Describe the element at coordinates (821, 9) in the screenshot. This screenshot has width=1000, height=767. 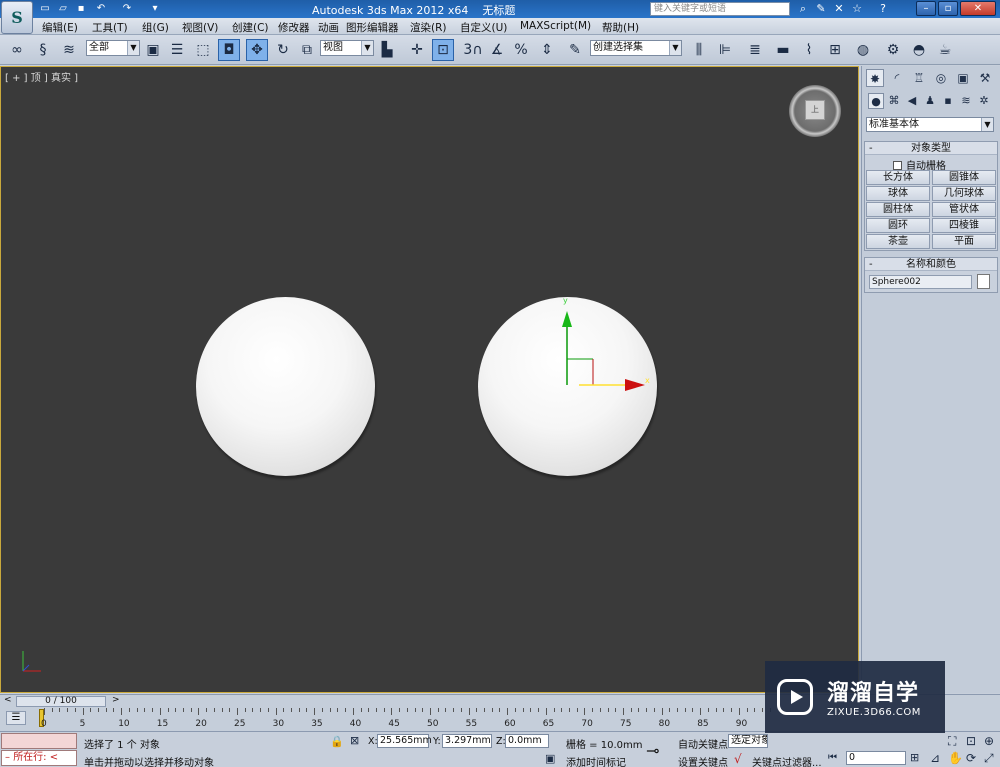
I see `subscription-icon: ✎` at that location.